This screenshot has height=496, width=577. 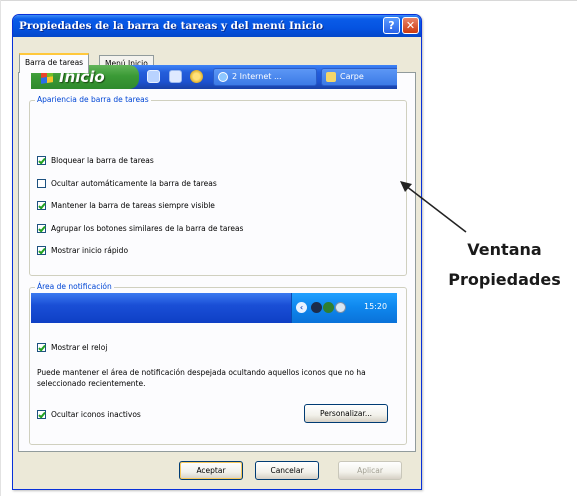 I want to click on annotation-line-1: Ventana, so click(x=504, y=249).